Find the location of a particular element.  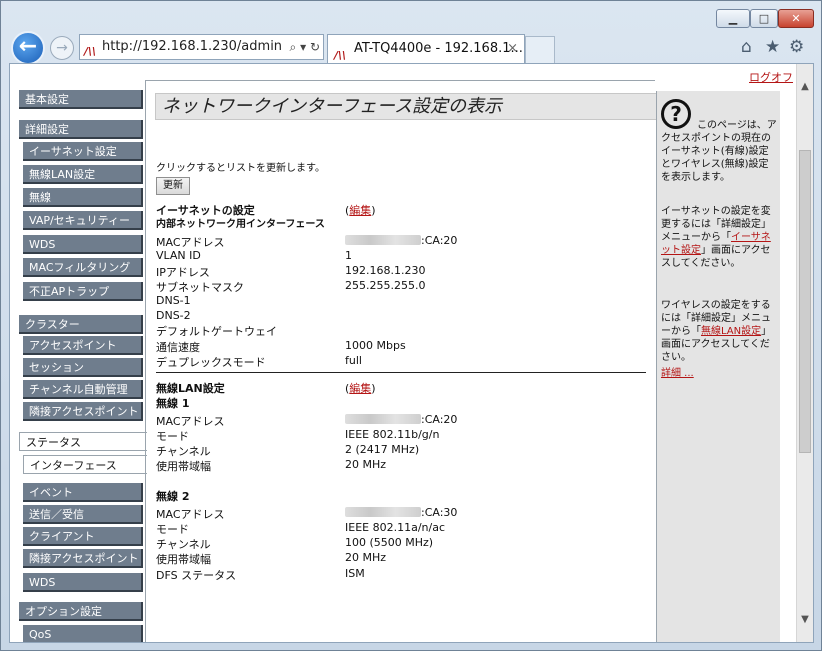

radio2-mac-value: :CA:30 is located at coordinates (401, 512).